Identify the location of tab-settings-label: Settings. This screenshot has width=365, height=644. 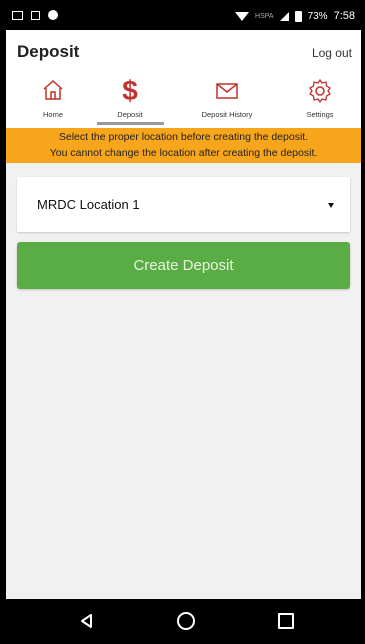
(320, 114).